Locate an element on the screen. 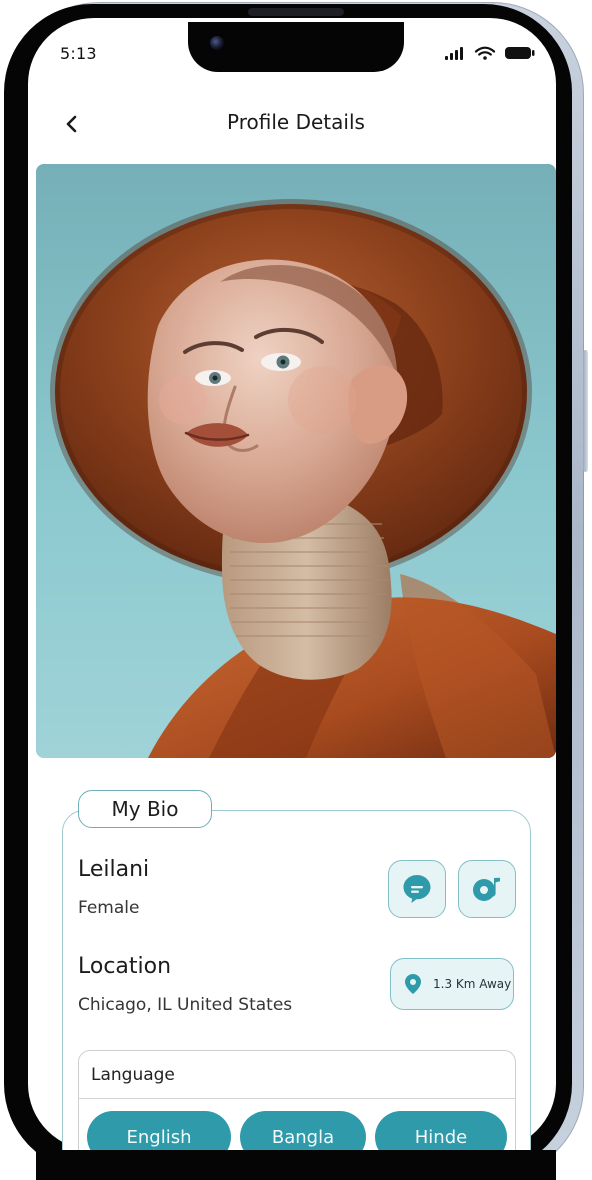 The width and height of the screenshot is (592, 1180). language-divider is located at coordinates (297, 1098).